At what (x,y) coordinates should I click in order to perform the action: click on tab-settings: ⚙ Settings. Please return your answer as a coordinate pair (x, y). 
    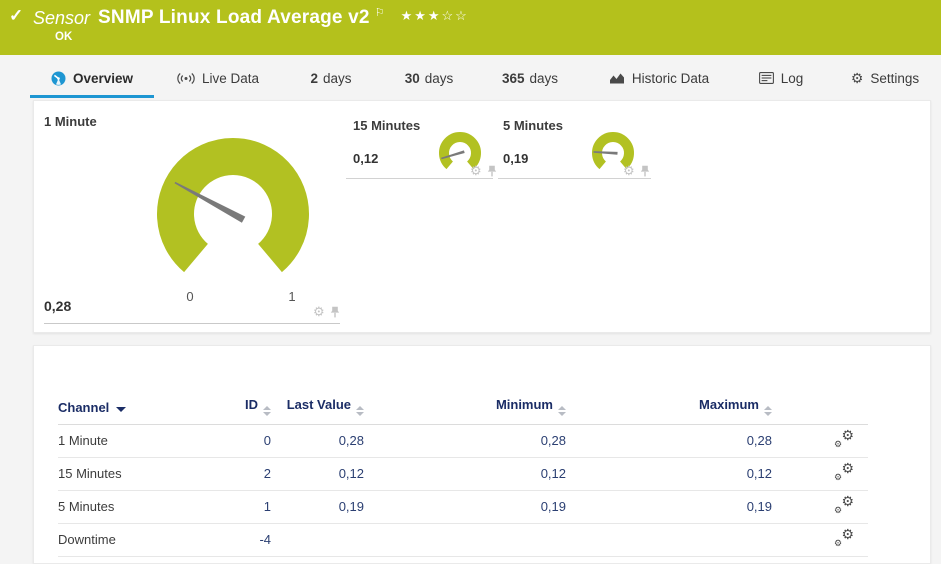
    Looking at the image, I should click on (885, 78).